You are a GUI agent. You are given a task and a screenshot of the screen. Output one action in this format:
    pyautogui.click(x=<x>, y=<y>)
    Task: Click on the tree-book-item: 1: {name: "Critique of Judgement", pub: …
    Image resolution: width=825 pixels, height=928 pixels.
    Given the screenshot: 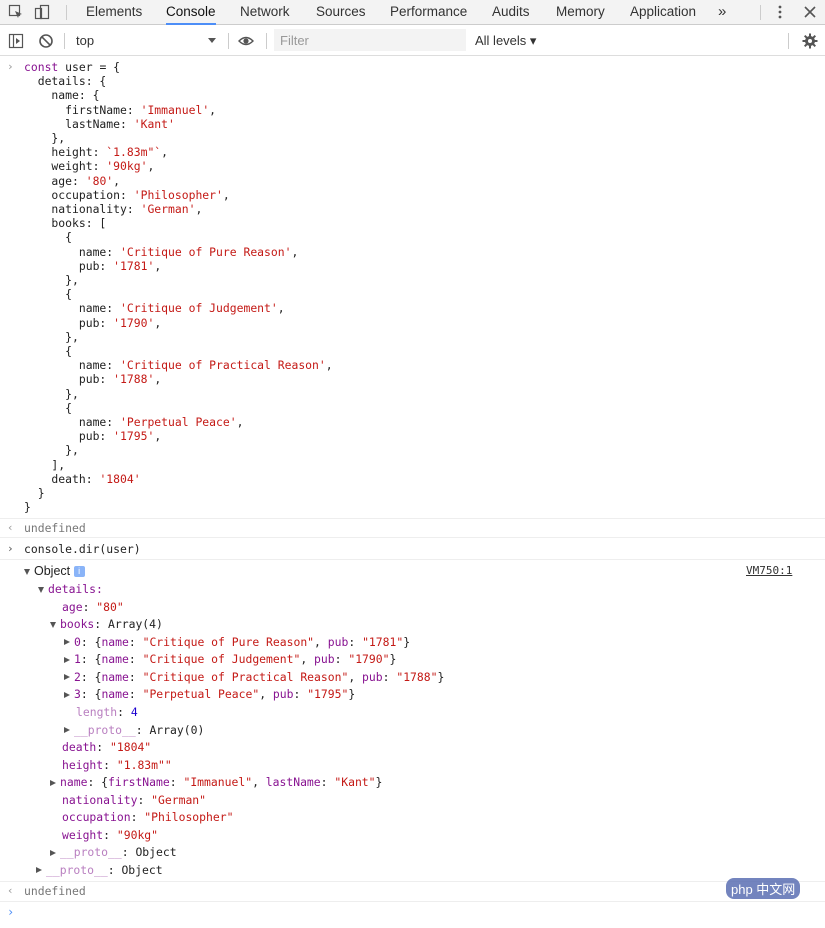 What is the action you would take?
    pyautogui.click(x=230, y=659)
    